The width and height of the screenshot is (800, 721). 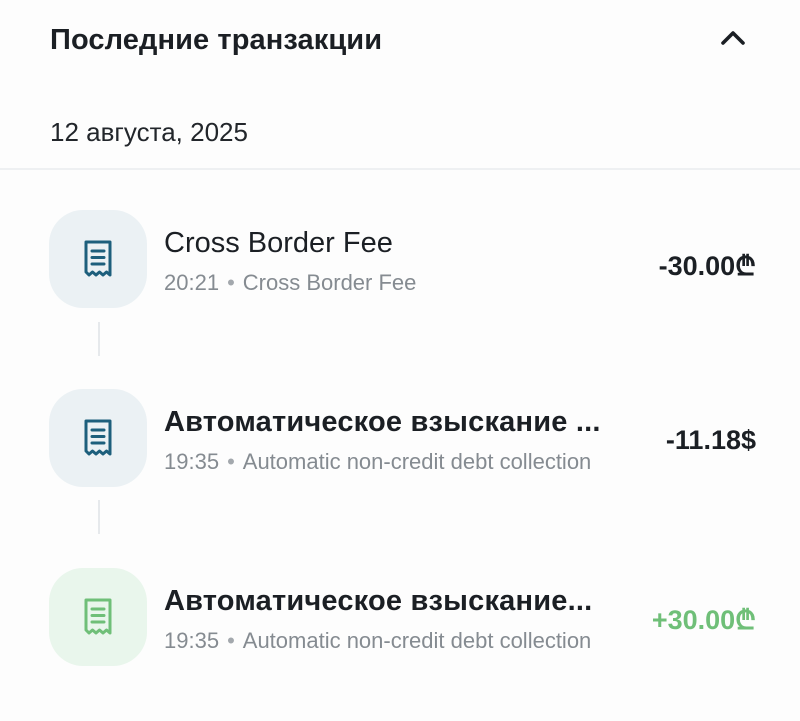 What do you see at coordinates (400, 41) in the screenshot?
I see `section-header: Последние транзакции` at bounding box center [400, 41].